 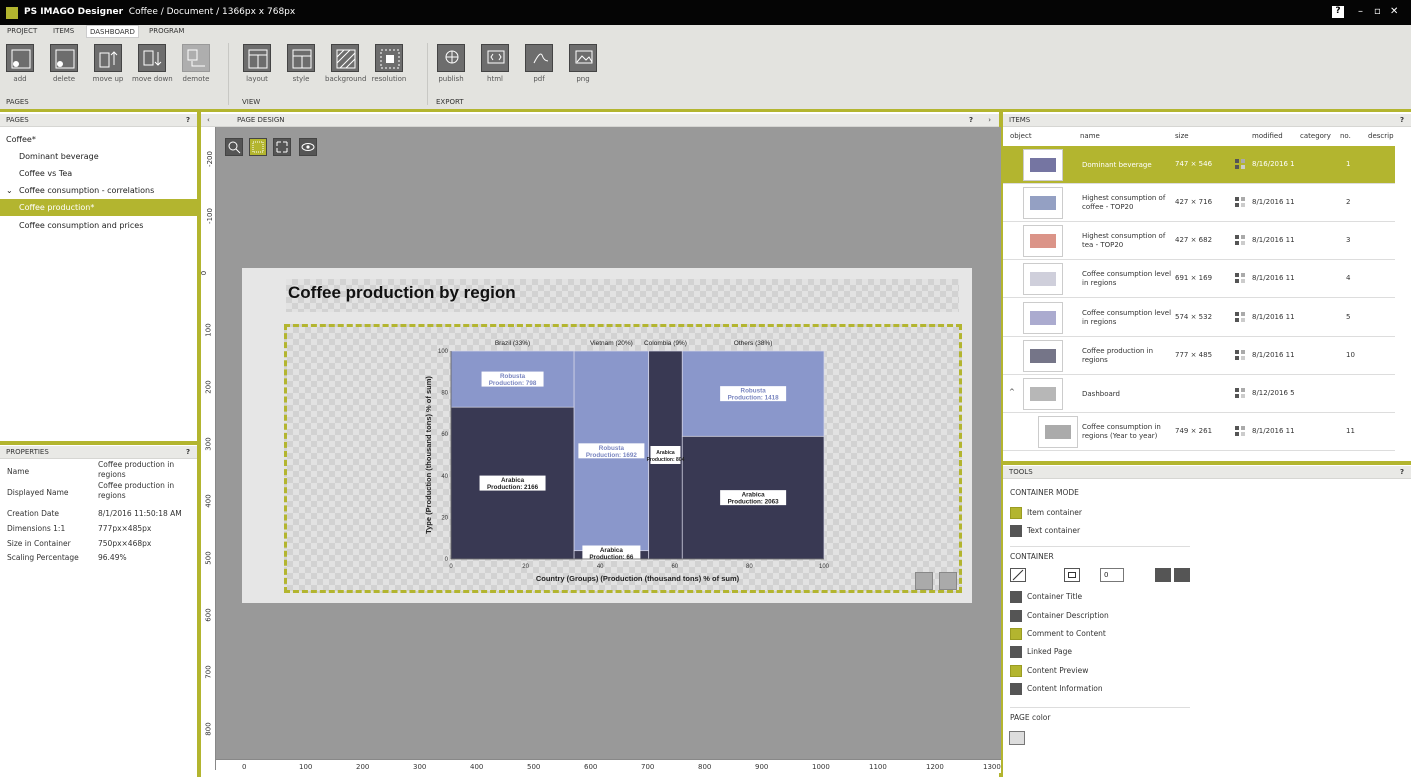 What do you see at coordinates (257, 58) in the screenshot?
I see `layout-icon` at bounding box center [257, 58].